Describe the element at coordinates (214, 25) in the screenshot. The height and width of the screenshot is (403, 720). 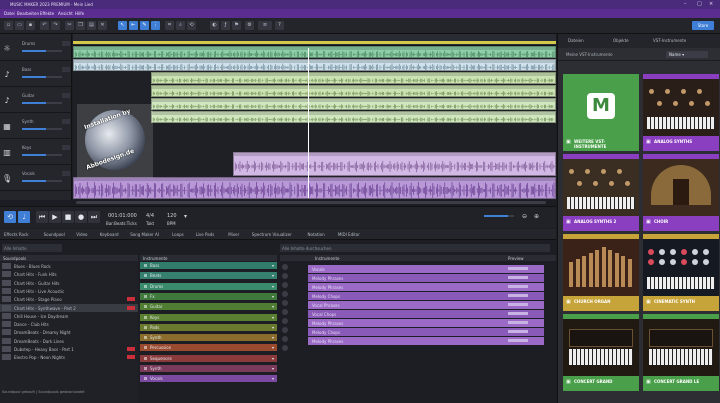
I see `volume-icon: ◐` at that location.